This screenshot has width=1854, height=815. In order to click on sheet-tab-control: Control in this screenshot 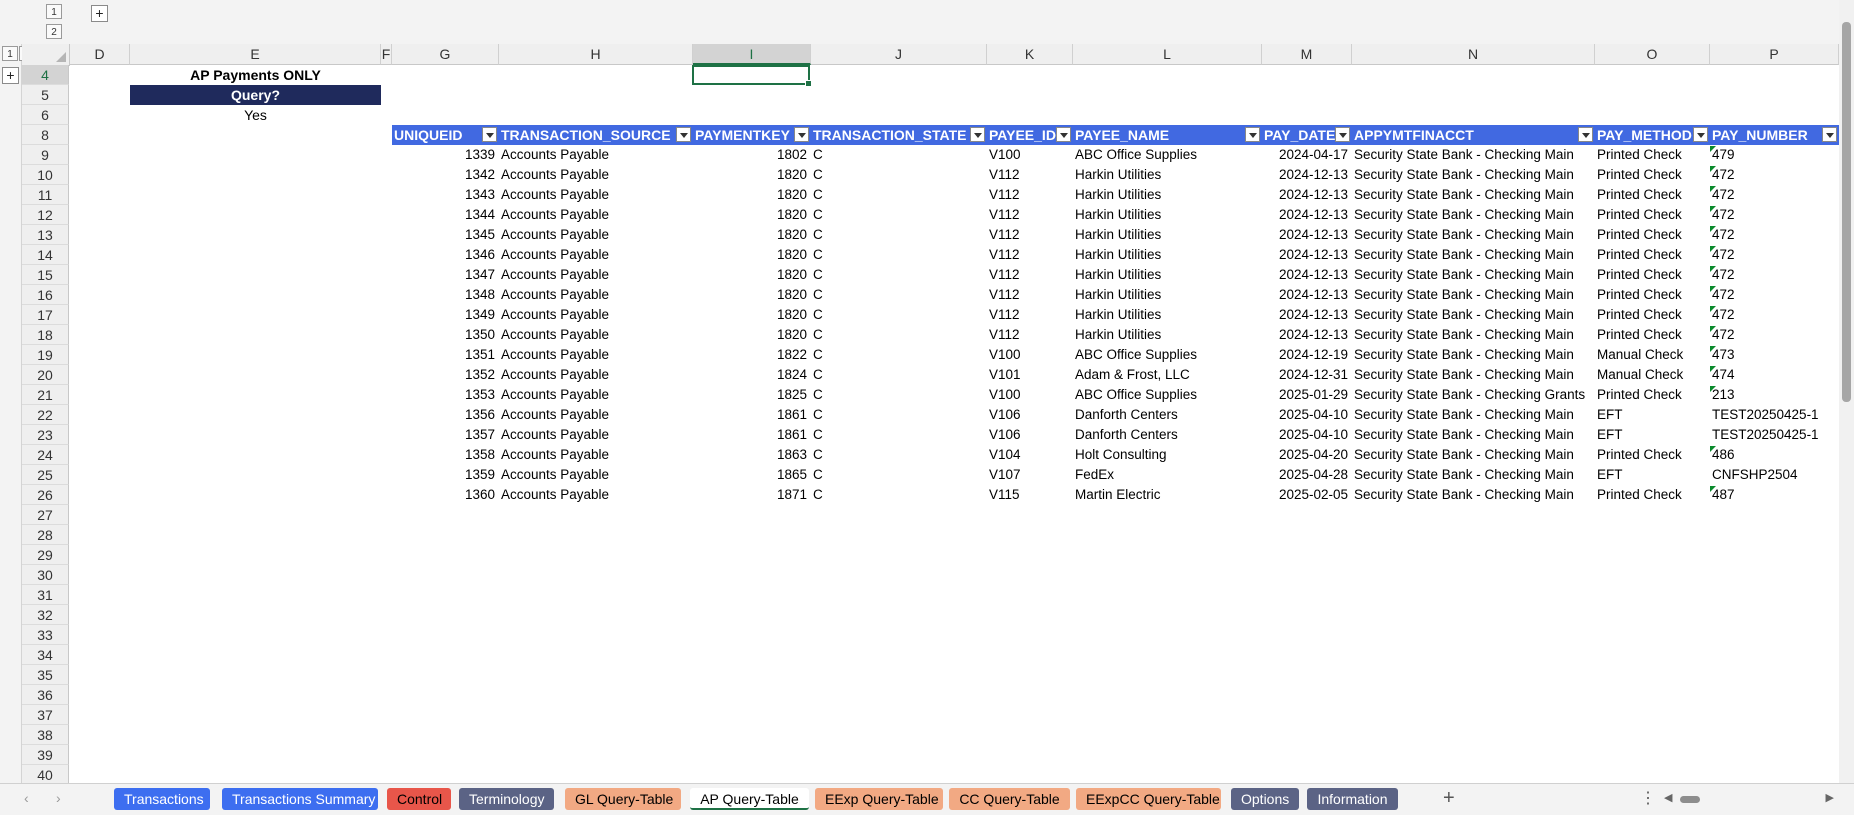, I will do `click(419, 799)`.